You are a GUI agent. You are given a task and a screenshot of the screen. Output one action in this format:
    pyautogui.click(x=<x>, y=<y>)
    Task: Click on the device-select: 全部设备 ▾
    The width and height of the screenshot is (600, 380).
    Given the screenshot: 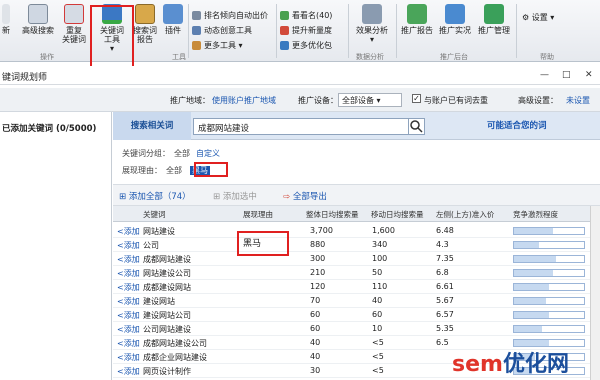 What is the action you would take?
    pyautogui.click(x=370, y=100)
    